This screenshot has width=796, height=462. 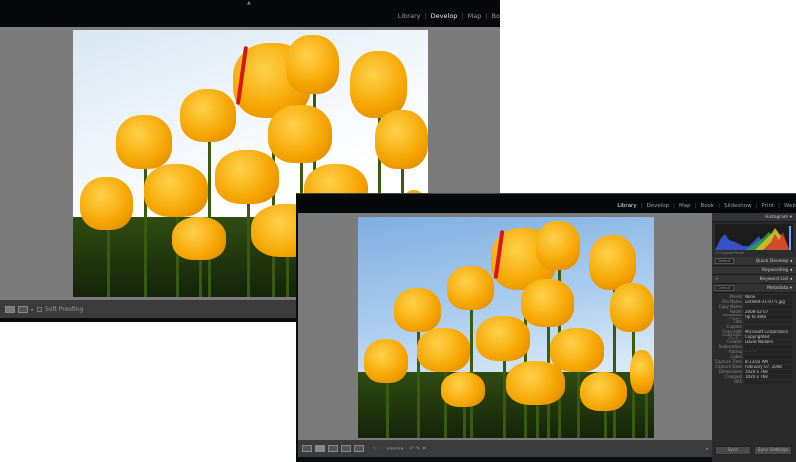 What do you see at coordinates (505, 448) in the screenshot?
I see `library-toolbar: ⚑⚐ ★★★★★ ↶ ↷ ⌗ ▾` at bounding box center [505, 448].